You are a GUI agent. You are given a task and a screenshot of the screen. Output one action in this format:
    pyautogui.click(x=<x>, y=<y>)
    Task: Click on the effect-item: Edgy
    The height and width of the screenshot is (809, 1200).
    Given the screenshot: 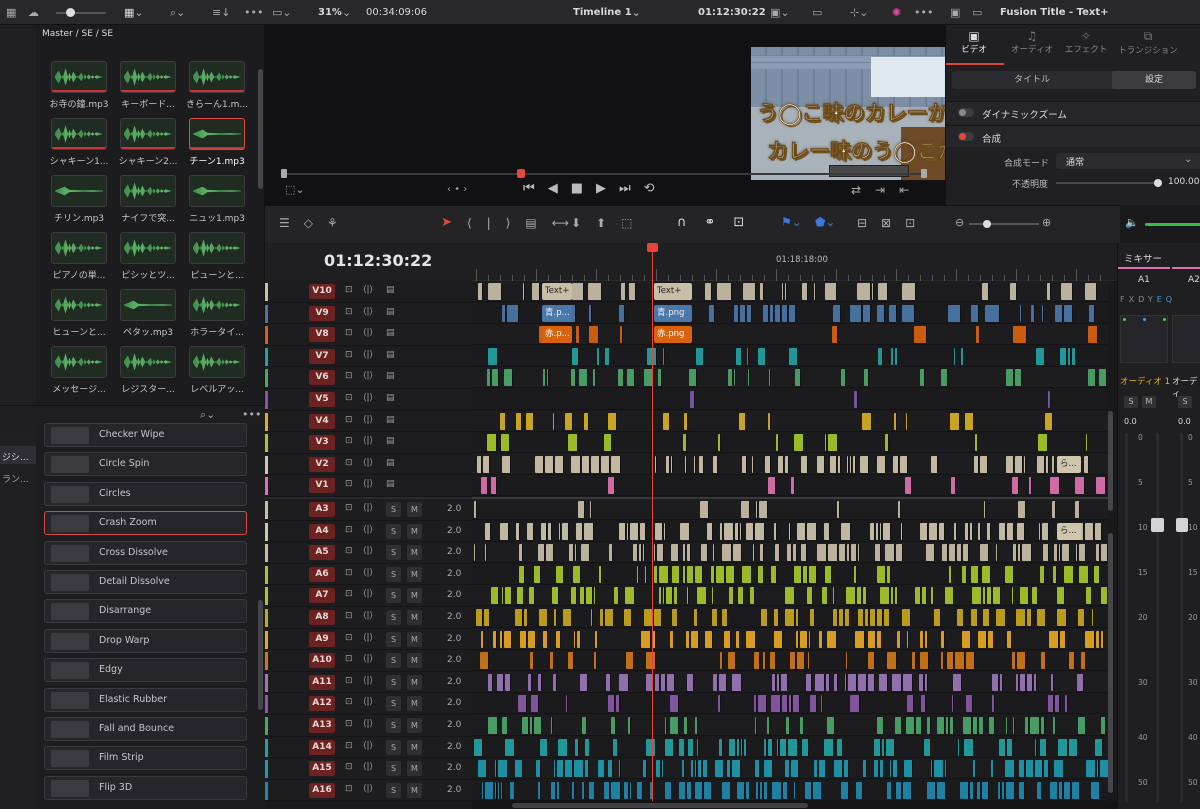 What is the action you would take?
    pyautogui.click(x=145, y=670)
    